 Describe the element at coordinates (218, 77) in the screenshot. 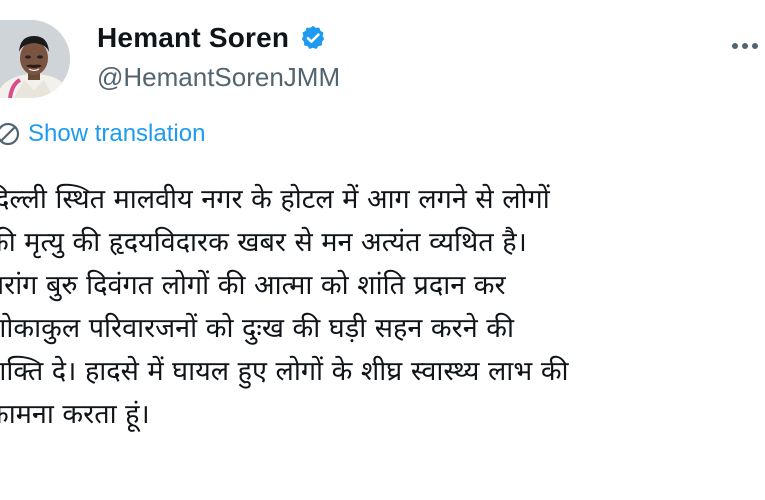

I see `author-handle: @HemantSorenJMM` at that location.